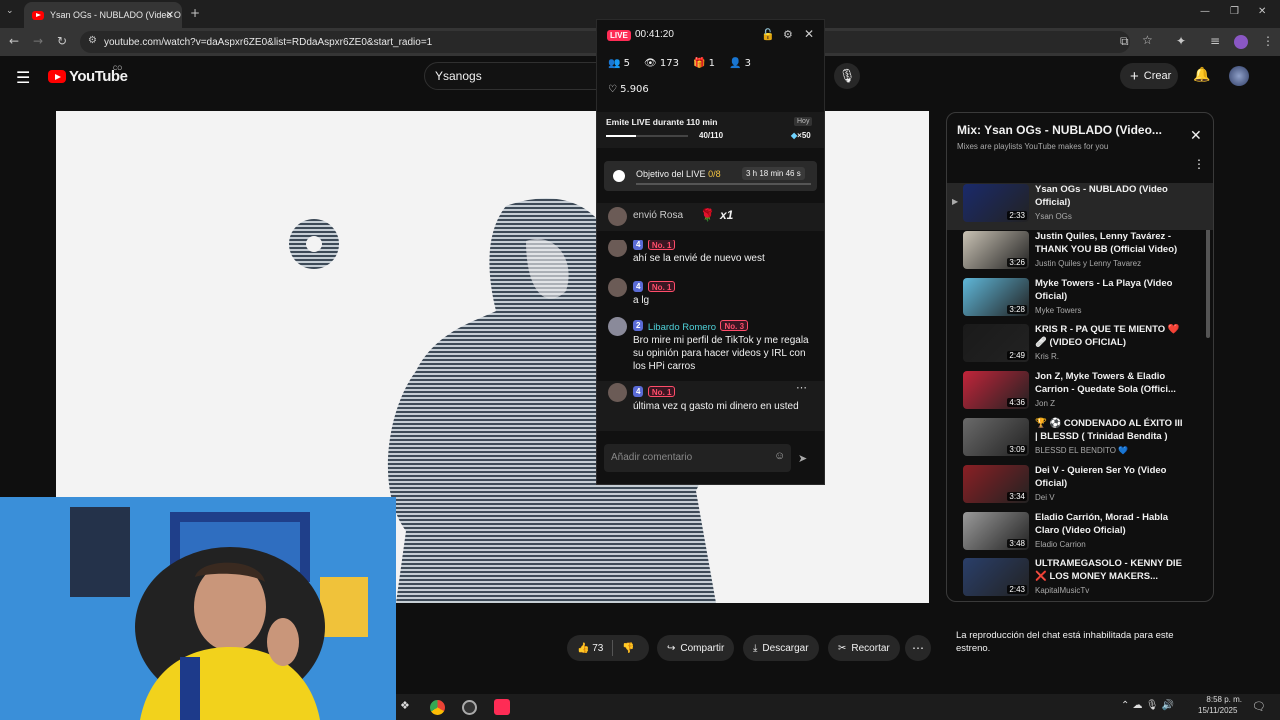 Image resolution: width=1280 pixels, height=720 pixels. What do you see at coordinates (801, 387) in the screenshot?
I see `more-options-icon: ⋯` at bounding box center [801, 387].